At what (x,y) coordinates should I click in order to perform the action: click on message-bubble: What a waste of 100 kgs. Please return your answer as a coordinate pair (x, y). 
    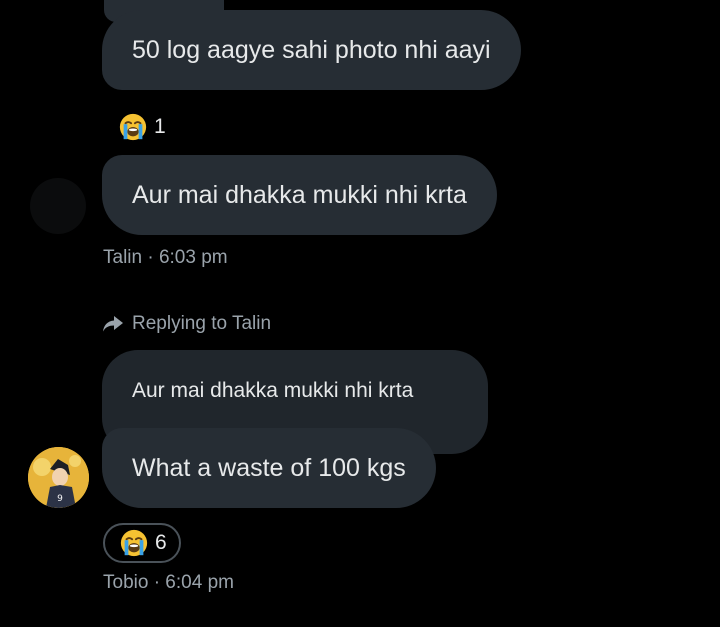
    Looking at the image, I should click on (269, 468).